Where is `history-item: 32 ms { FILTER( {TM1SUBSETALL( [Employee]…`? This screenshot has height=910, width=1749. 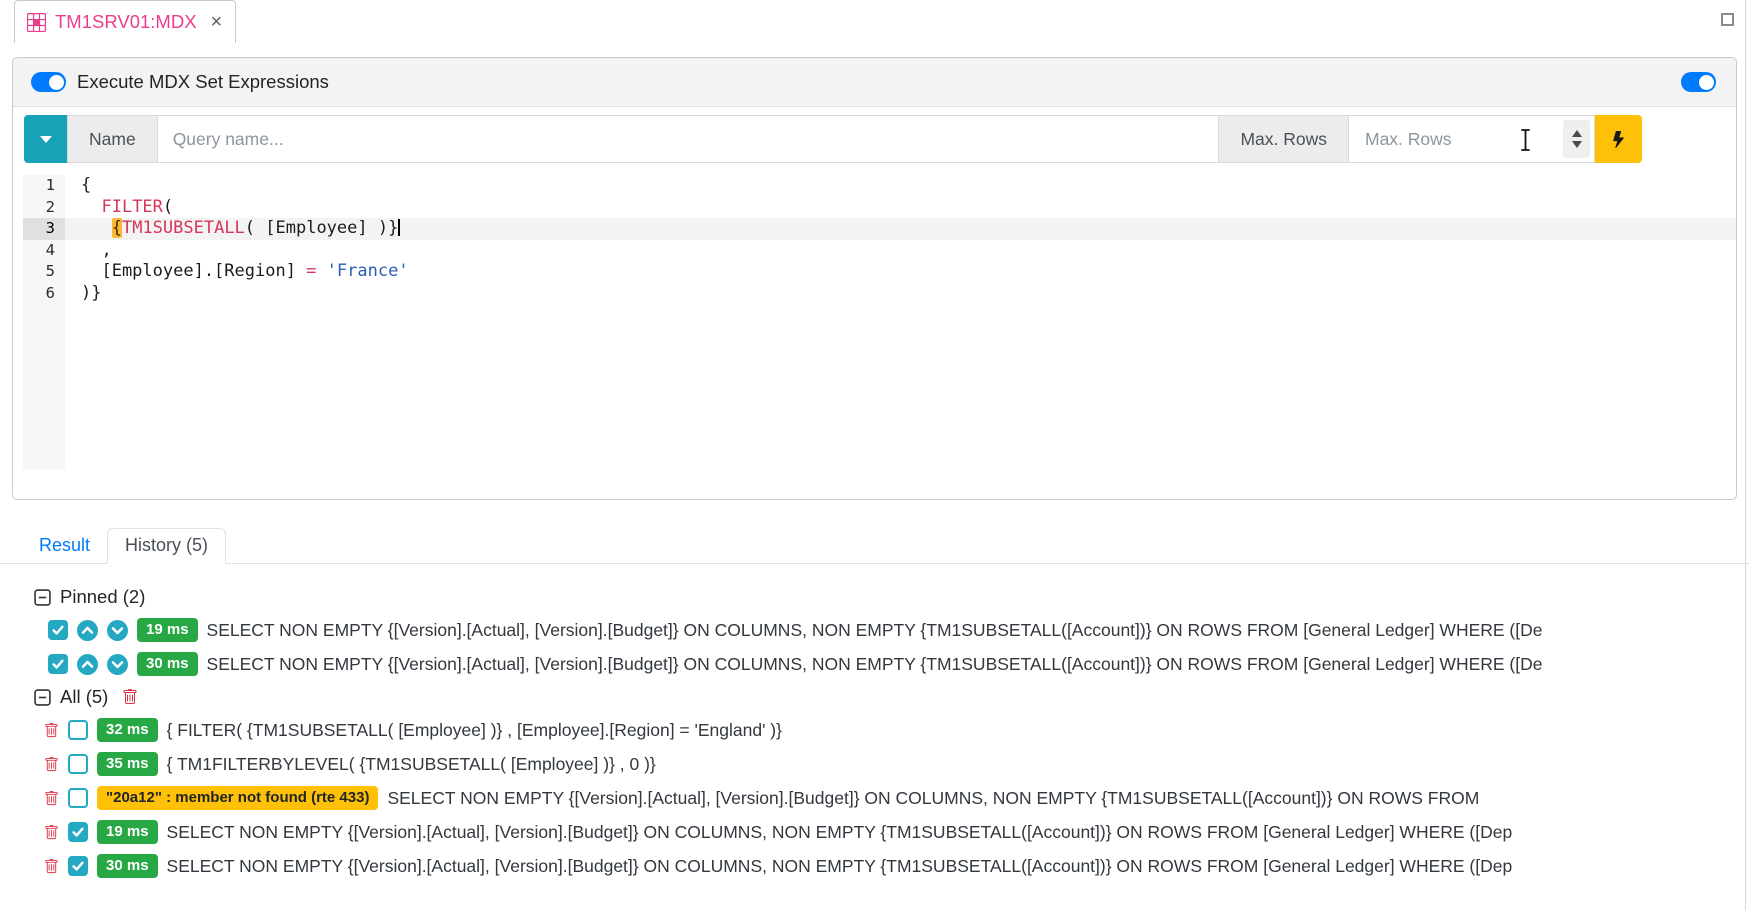
history-item: 32 ms { FILTER( {TM1SUBSETALL( [Employee]… is located at coordinates (891, 730).